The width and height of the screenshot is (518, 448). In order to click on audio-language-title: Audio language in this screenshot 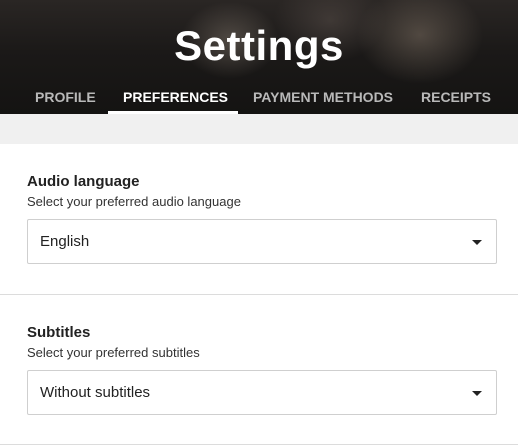, I will do `click(83, 181)`.